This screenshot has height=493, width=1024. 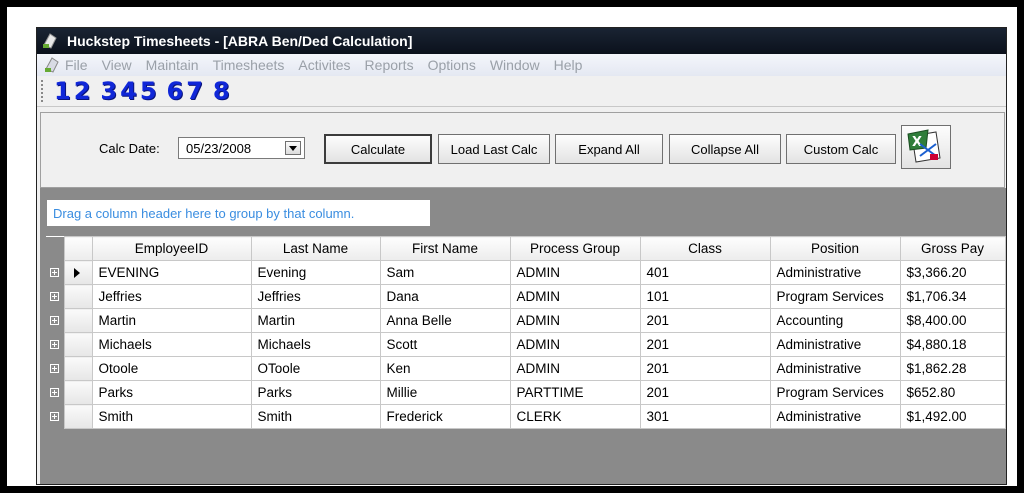 What do you see at coordinates (952, 344) in the screenshot?
I see `cell-gross-pay: $4,880.18` at bounding box center [952, 344].